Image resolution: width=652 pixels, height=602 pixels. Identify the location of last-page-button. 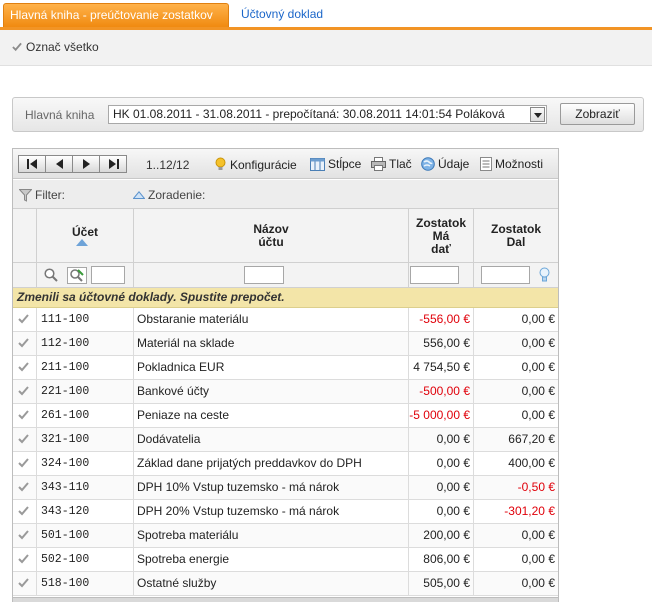
(113, 164).